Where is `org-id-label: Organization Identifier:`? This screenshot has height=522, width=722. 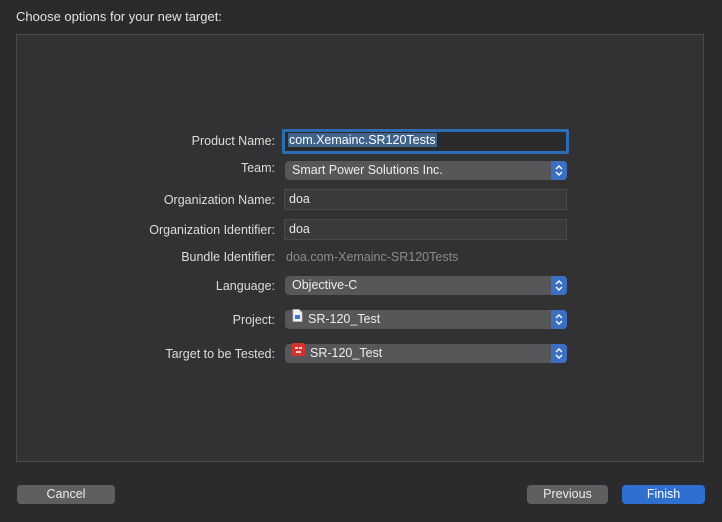 org-id-label: Organization Identifier: is located at coordinates (212, 230).